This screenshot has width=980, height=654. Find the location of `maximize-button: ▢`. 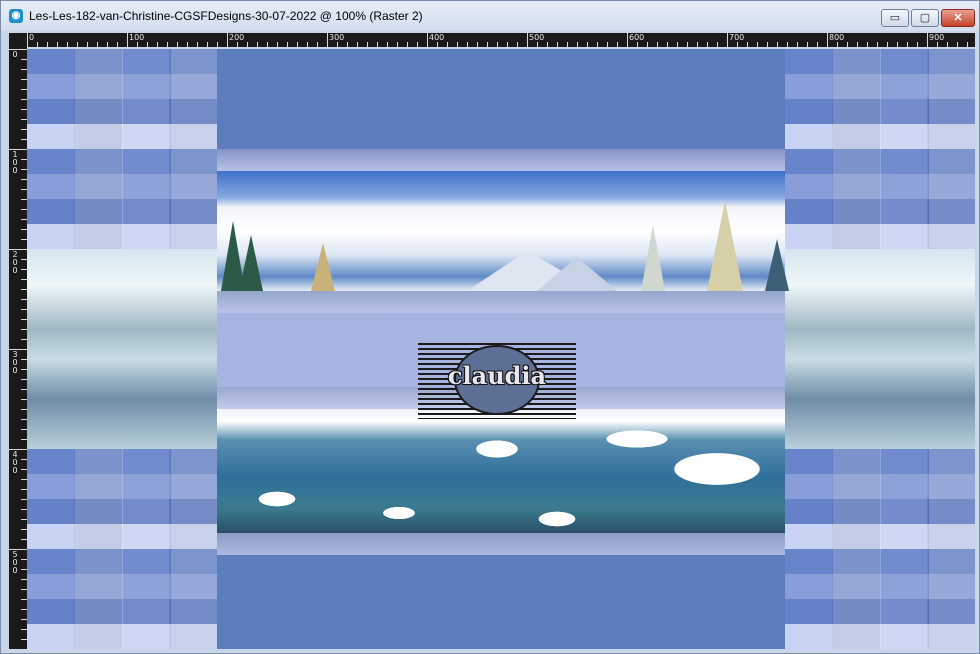

maximize-button: ▢ is located at coordinates (925, 18).